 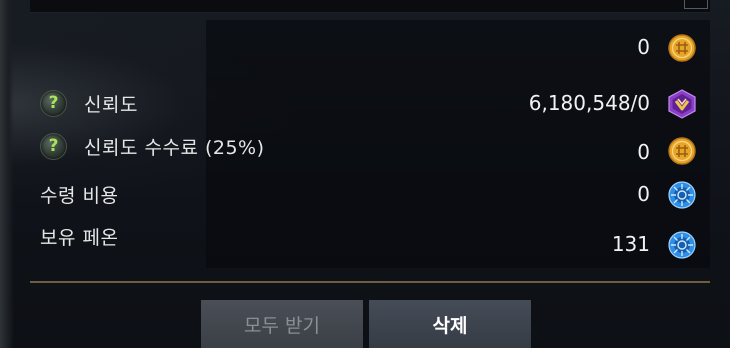 I want to click on row-owned-pheon: 보유 페온 131, so click(x=365, y=244).